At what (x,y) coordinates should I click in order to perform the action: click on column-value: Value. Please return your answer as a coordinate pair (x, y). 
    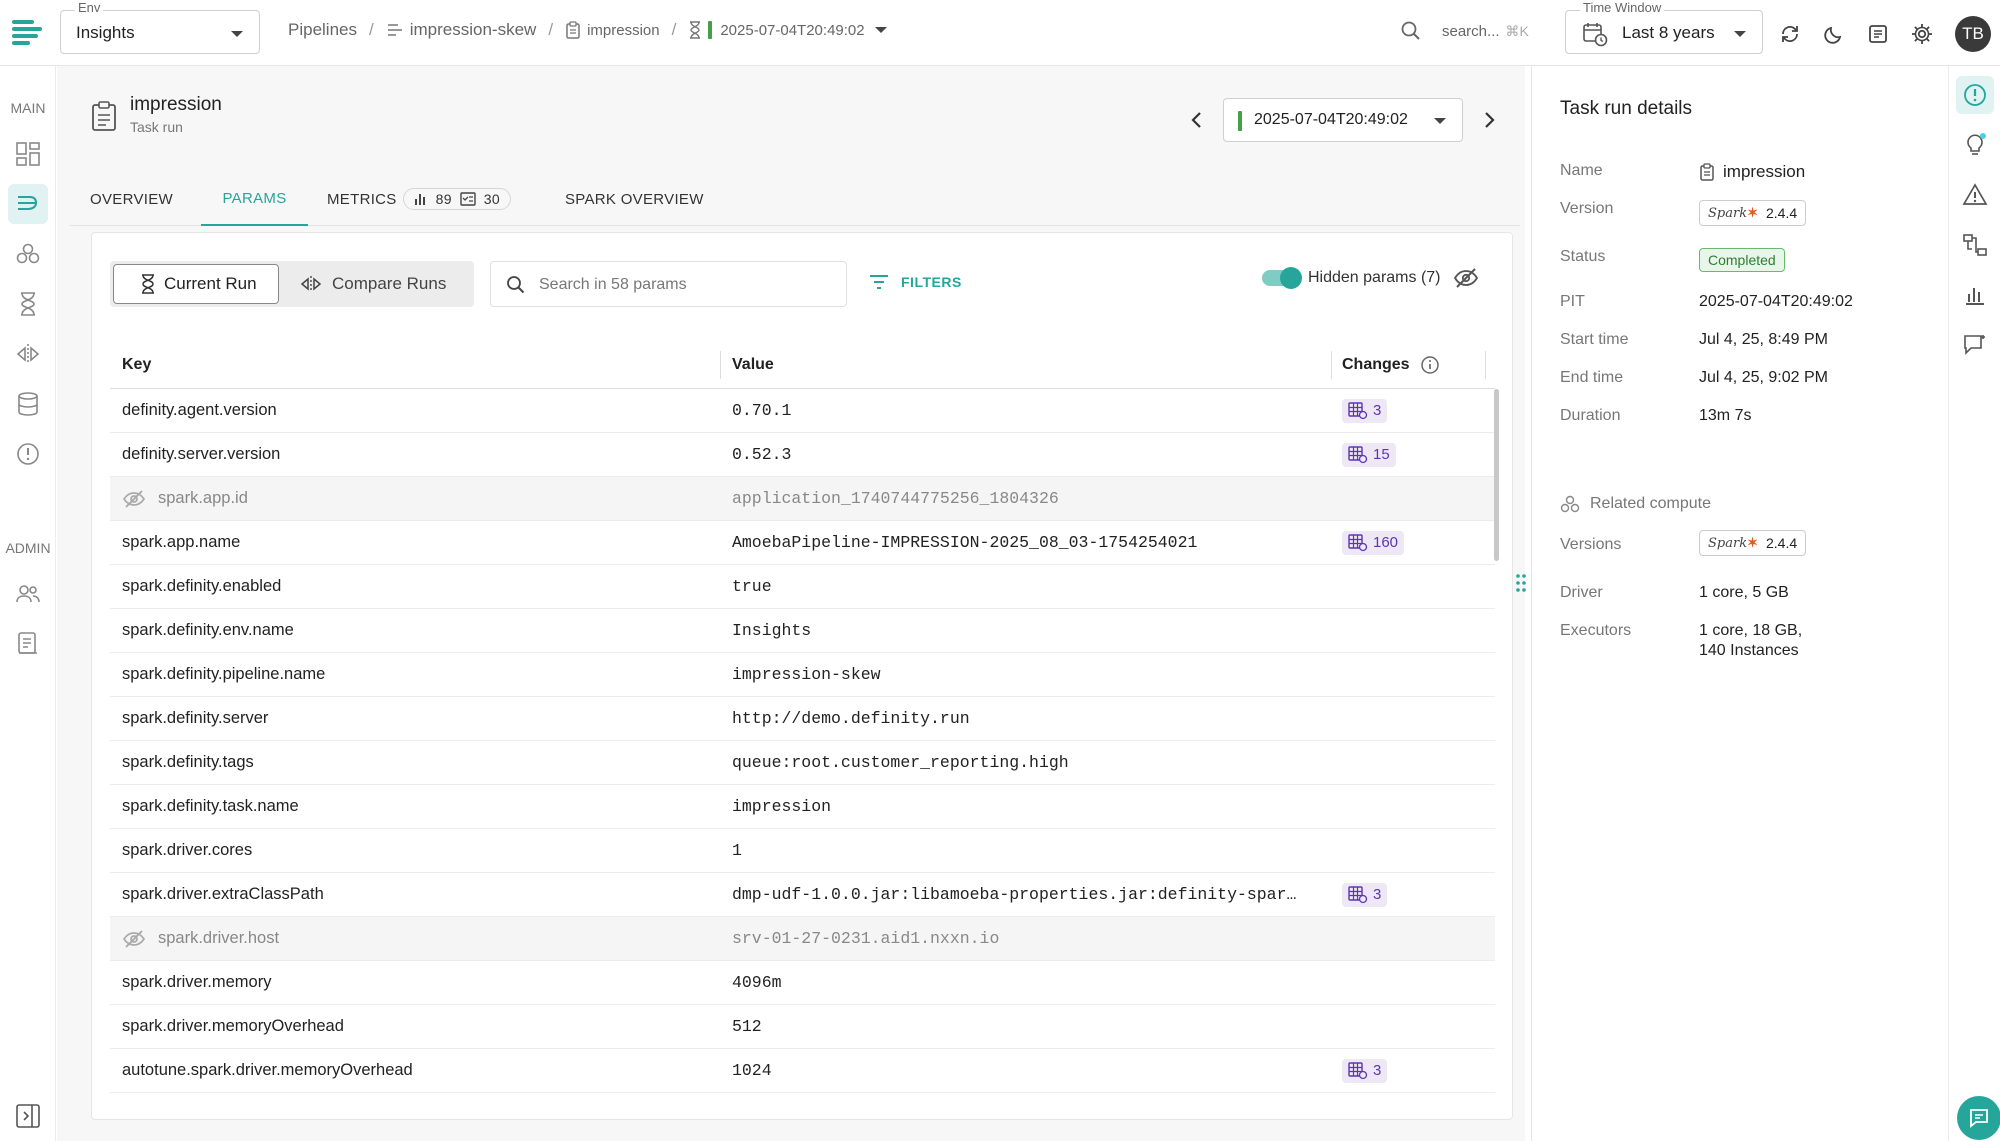
    Looking at the image, I should click on (1027, 364).